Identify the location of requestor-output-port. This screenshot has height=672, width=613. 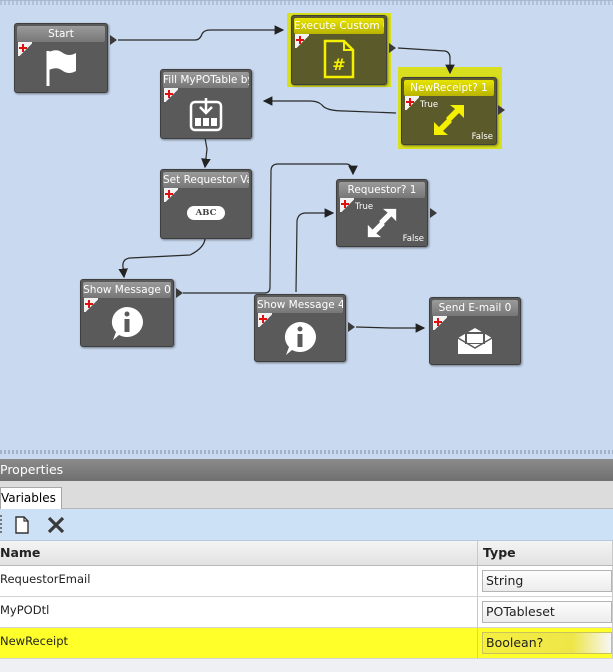
(433, 213).